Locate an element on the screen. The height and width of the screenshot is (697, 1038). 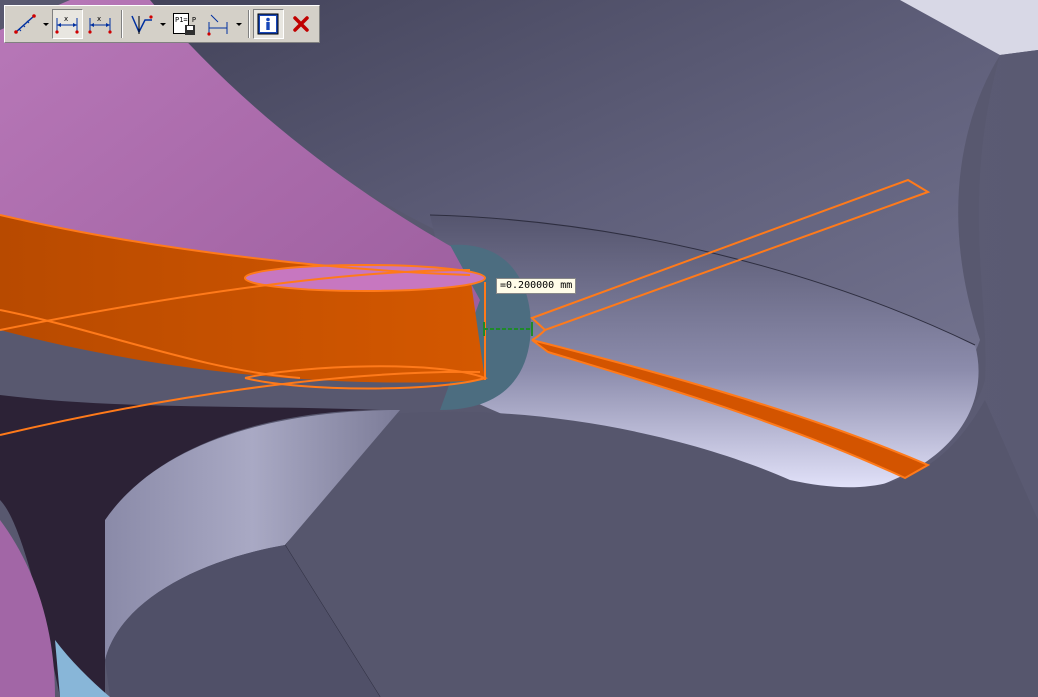
curve-analysis-dropdown is located at coordinates (163, 24).